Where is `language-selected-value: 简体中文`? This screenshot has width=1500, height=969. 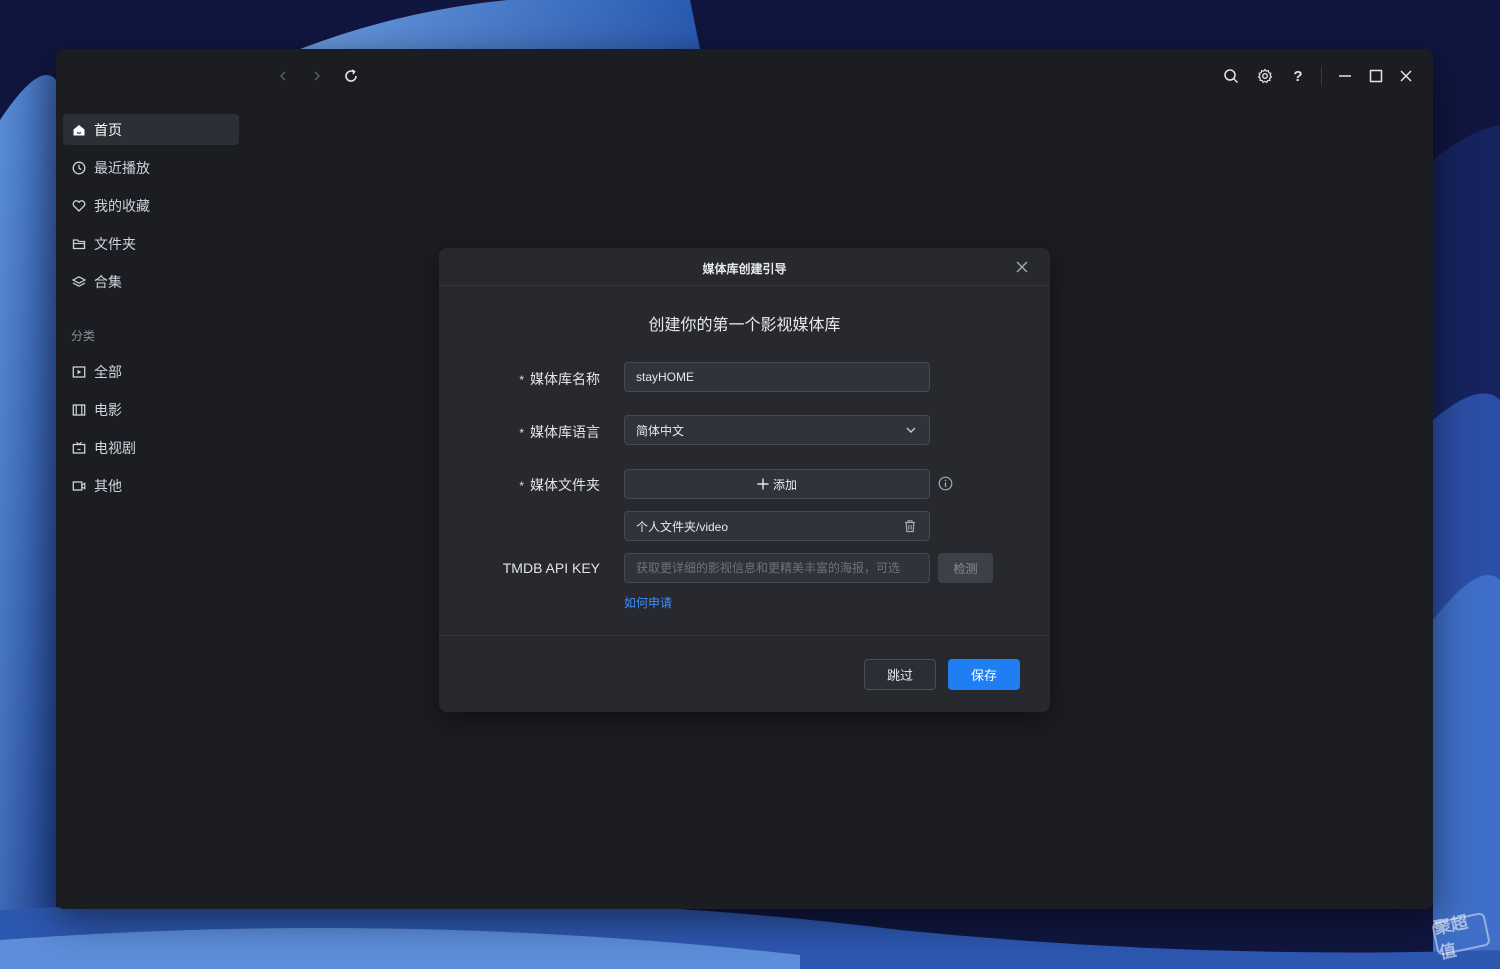 language-selected-value: 简体中文 is located at coordinates (660, 430).